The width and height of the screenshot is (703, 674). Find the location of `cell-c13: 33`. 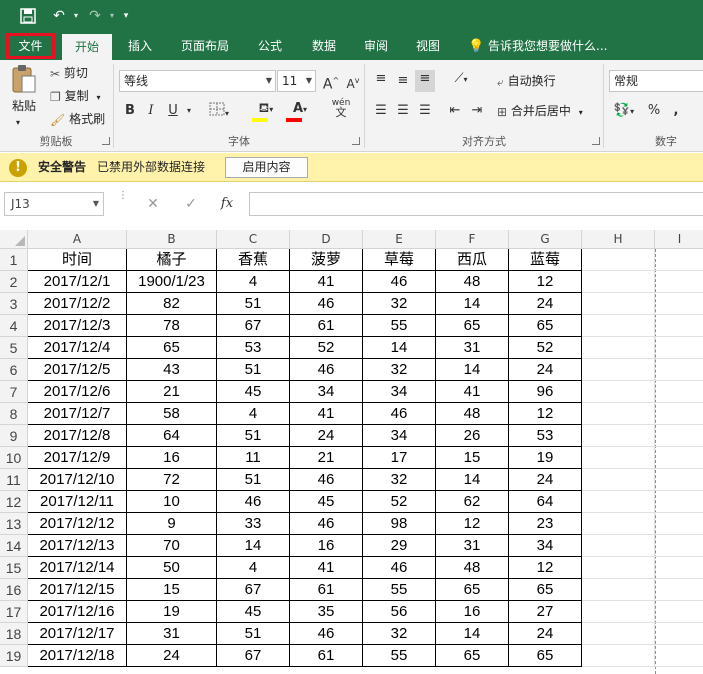

cell-c13: 33 is located at coordinates (253, 524).